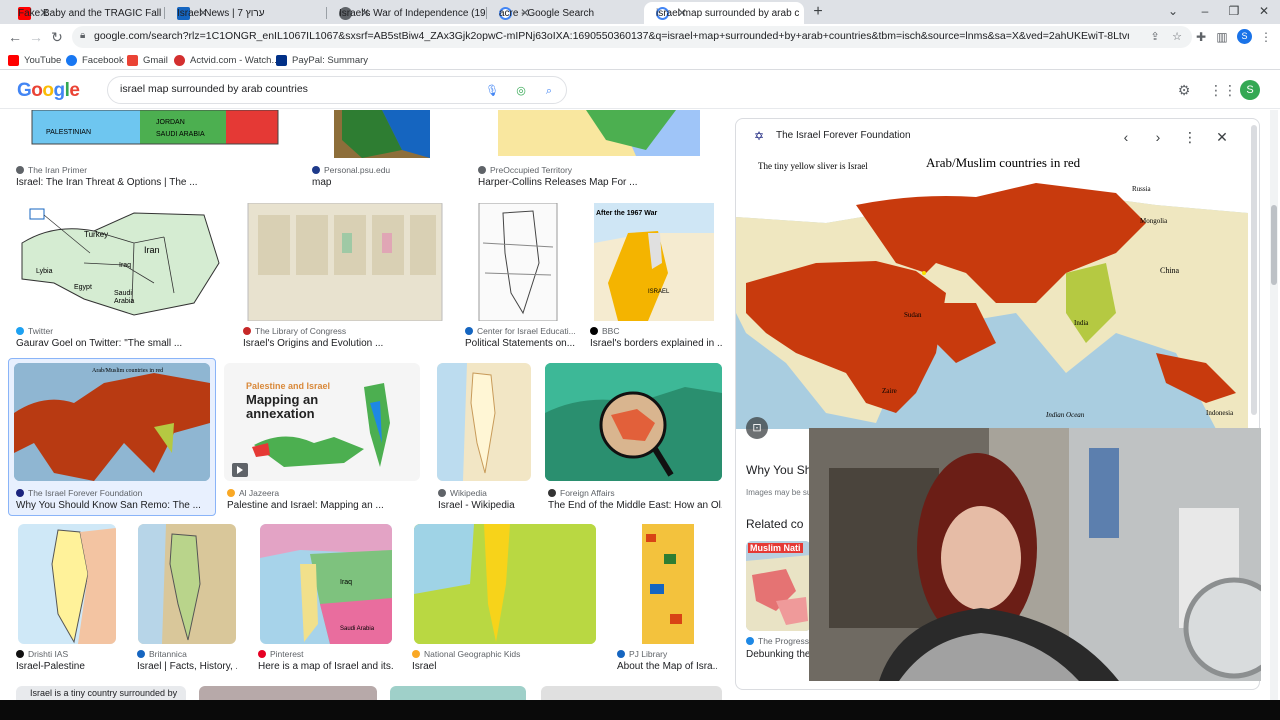  What do you see at coordinates (1158, 137) in the screenshot?
I see `next-icon: ›` at bounding box center [1158, 137].